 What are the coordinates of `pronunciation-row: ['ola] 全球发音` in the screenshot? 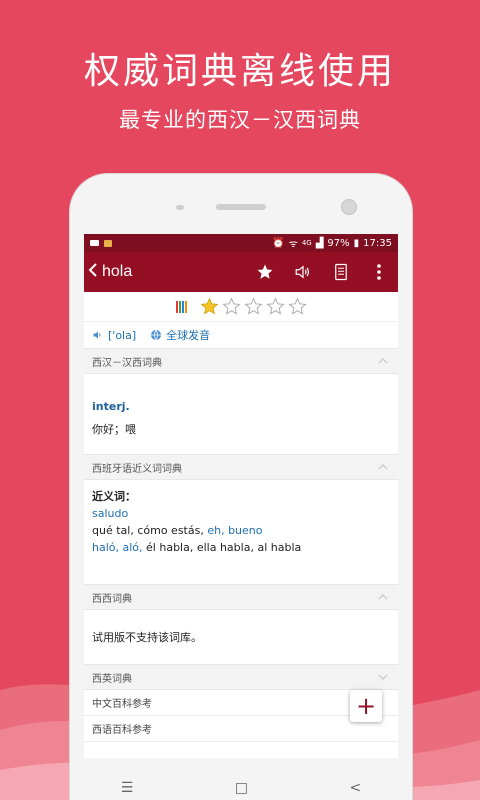 It's located at (241, 335).